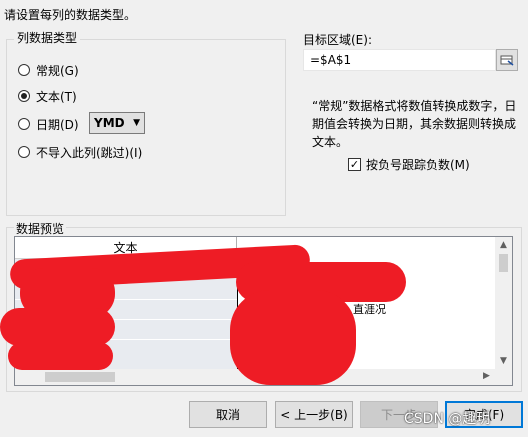 This screenshot has width=528, height=437. I want to click on negative-tracking-checkbox: ✓ 按负号跟踪负数(M), so click(409, 164).